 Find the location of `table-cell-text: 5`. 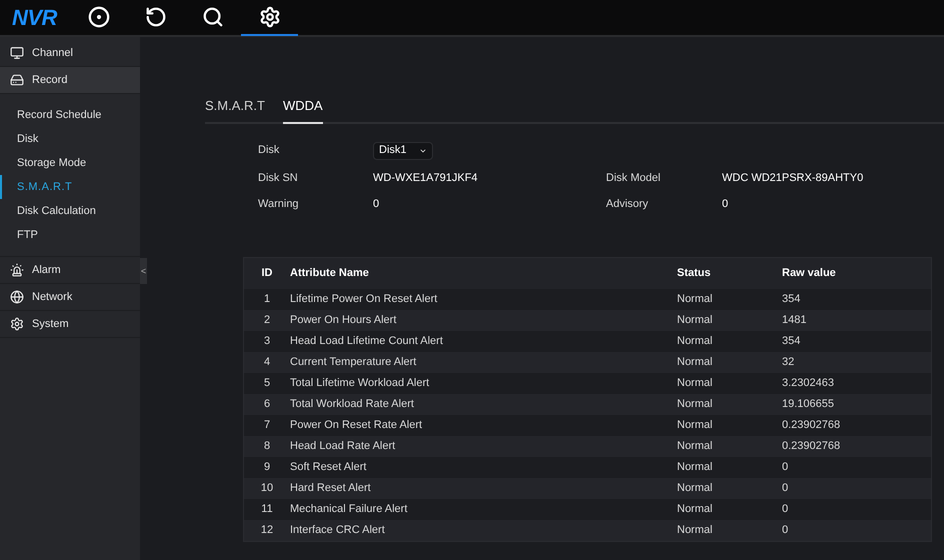

table-cell-text: 5 is located at coordinates (267, 383).